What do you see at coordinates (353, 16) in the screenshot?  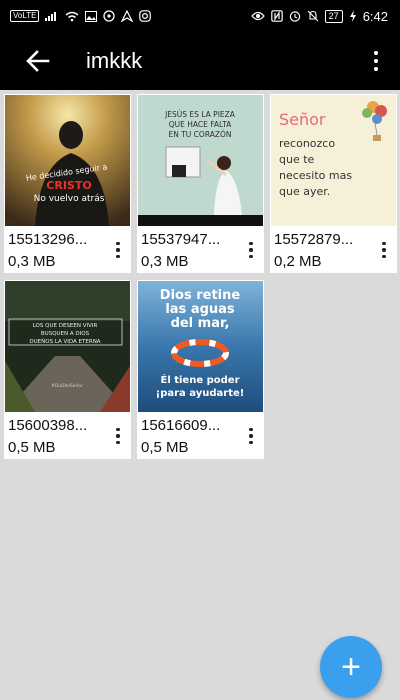 I see `charging-icon` at bounding box center [353, 16].